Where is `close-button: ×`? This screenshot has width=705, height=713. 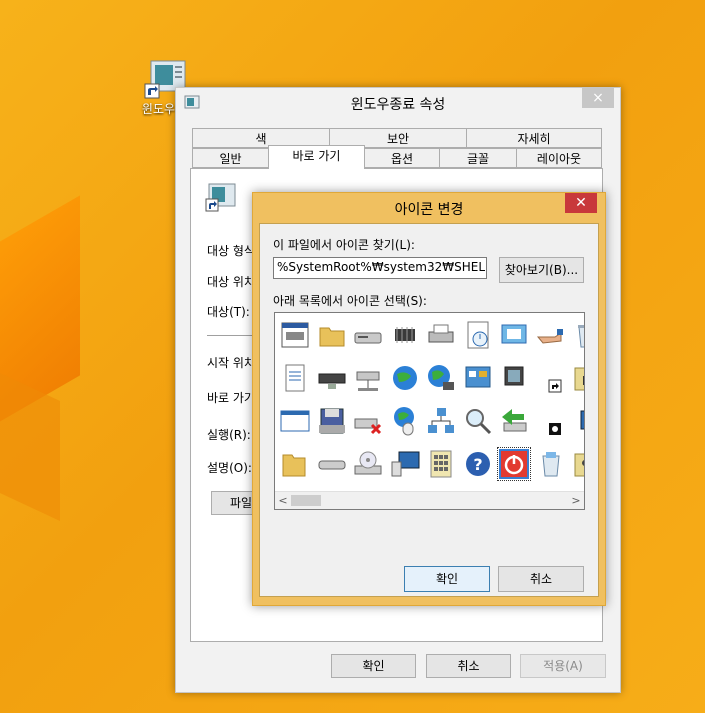
close-button: × is located at coordinates (598, 98).